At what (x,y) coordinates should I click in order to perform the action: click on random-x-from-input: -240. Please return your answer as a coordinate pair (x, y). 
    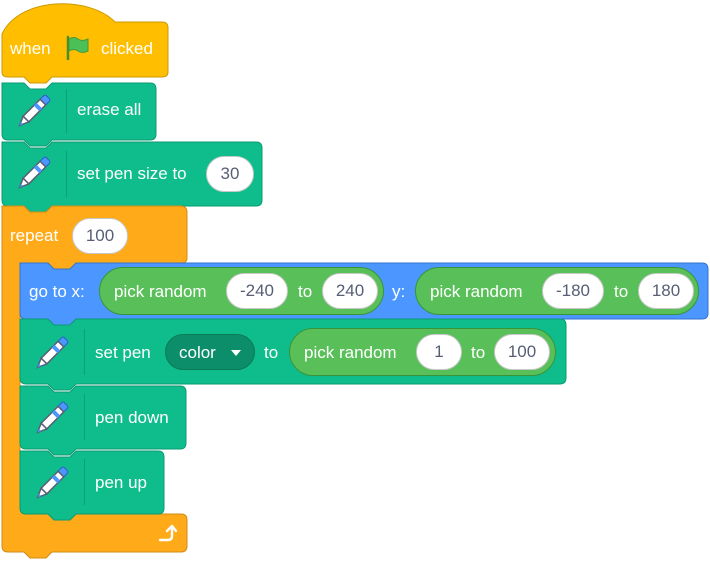
    Looking at the image, I should click on (257, 291).